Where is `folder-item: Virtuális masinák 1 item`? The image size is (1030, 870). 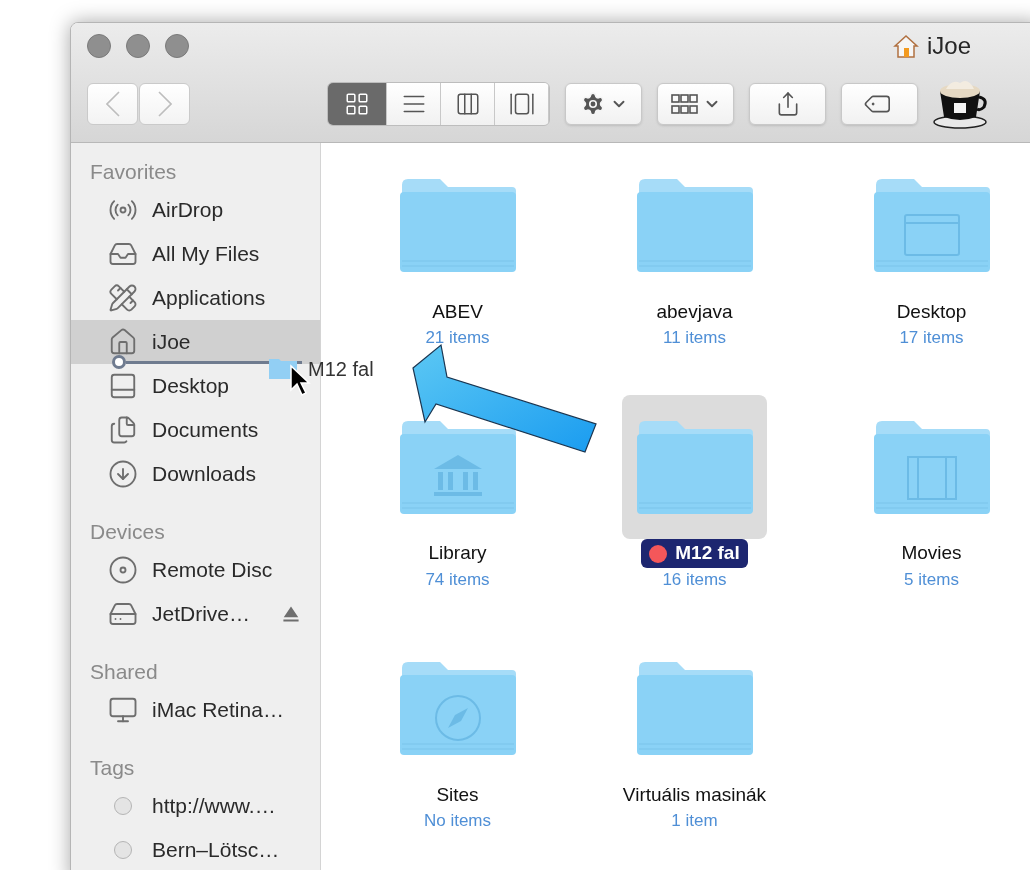
folder-item: Virtuális masinák 1 item is located at coordinates (694, 735).